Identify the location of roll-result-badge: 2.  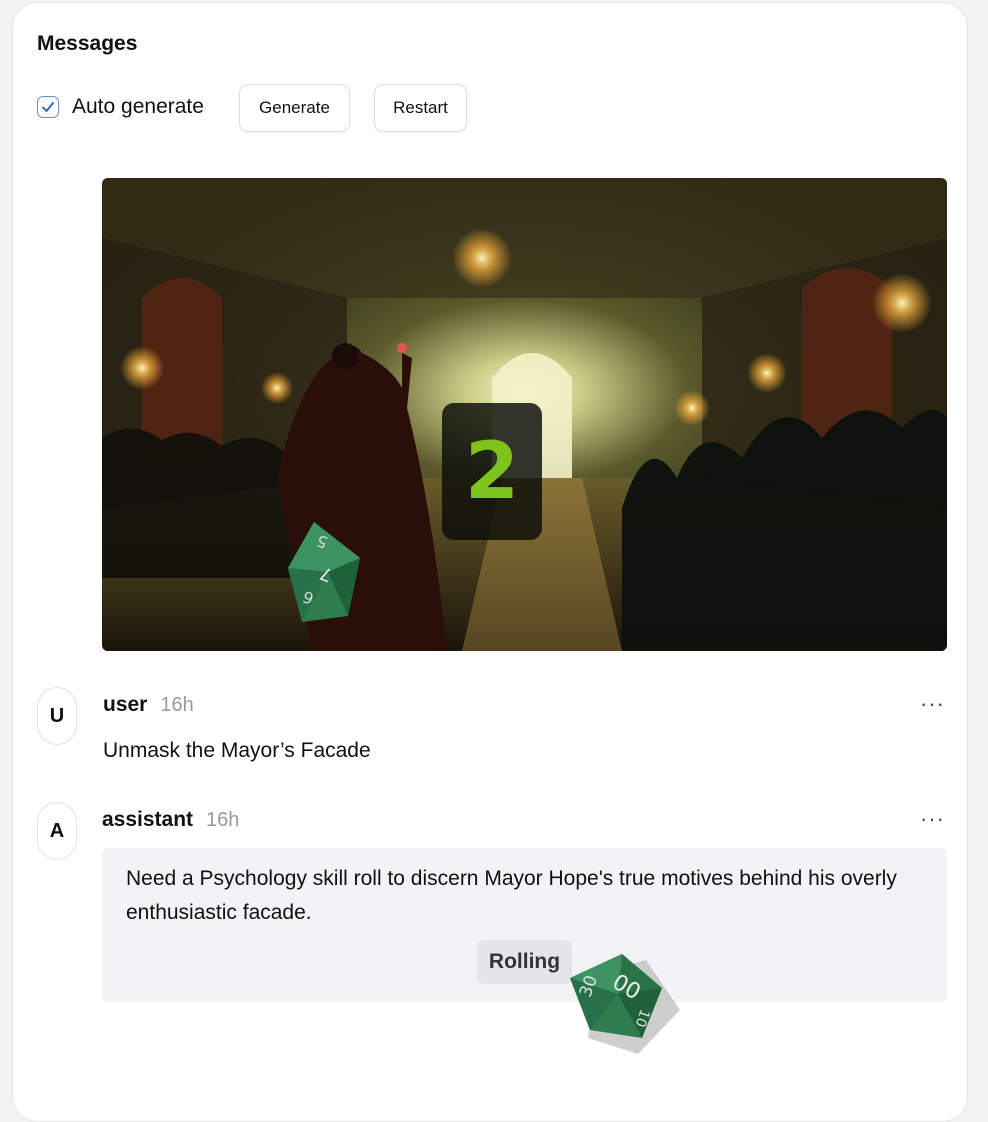
(492, 471).